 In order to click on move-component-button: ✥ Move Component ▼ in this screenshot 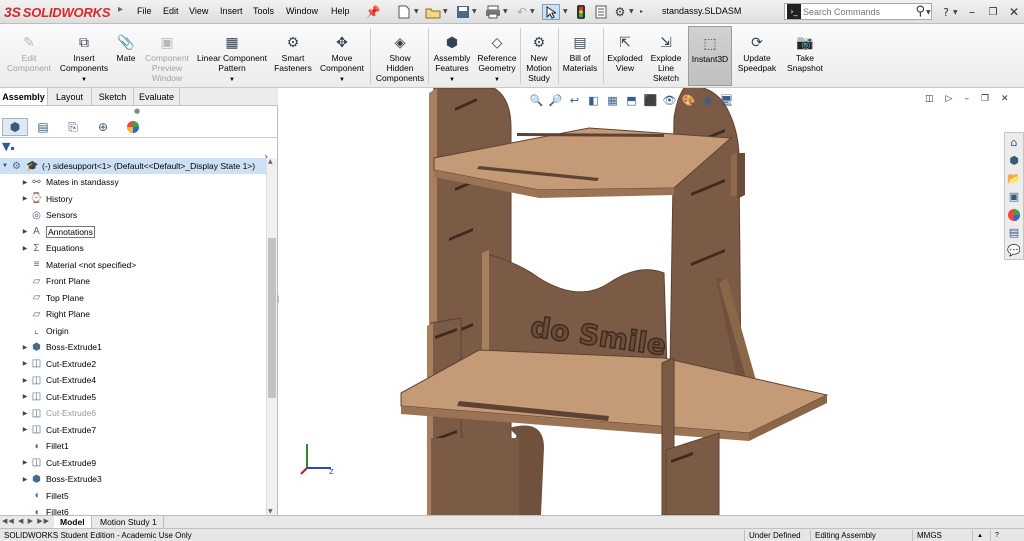, I will do `click(342, 56)`.